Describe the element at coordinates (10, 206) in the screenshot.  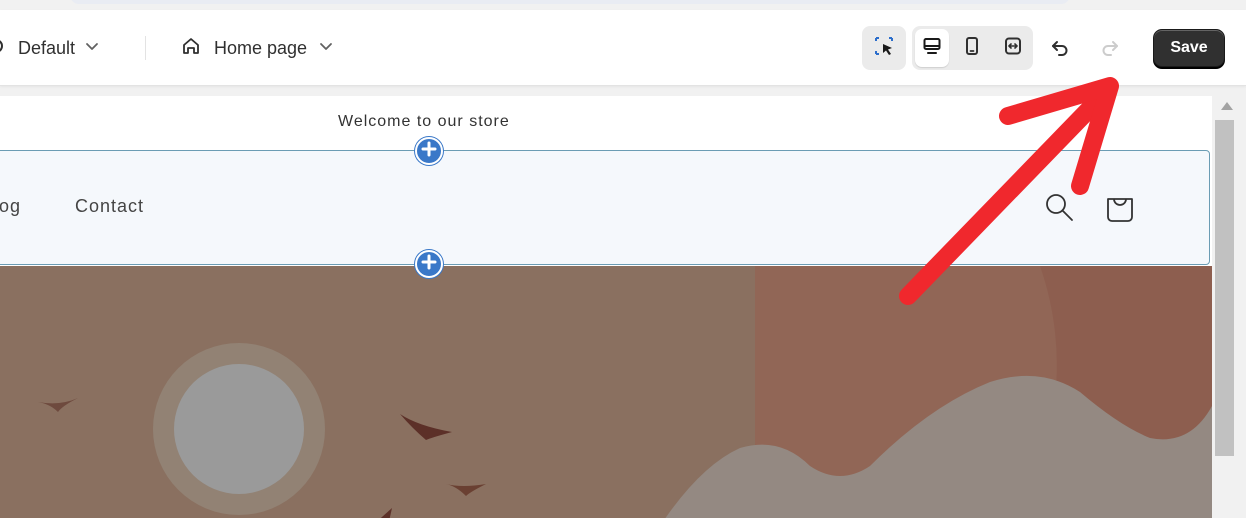
I see `nav-link-catalog: talog` at that location.